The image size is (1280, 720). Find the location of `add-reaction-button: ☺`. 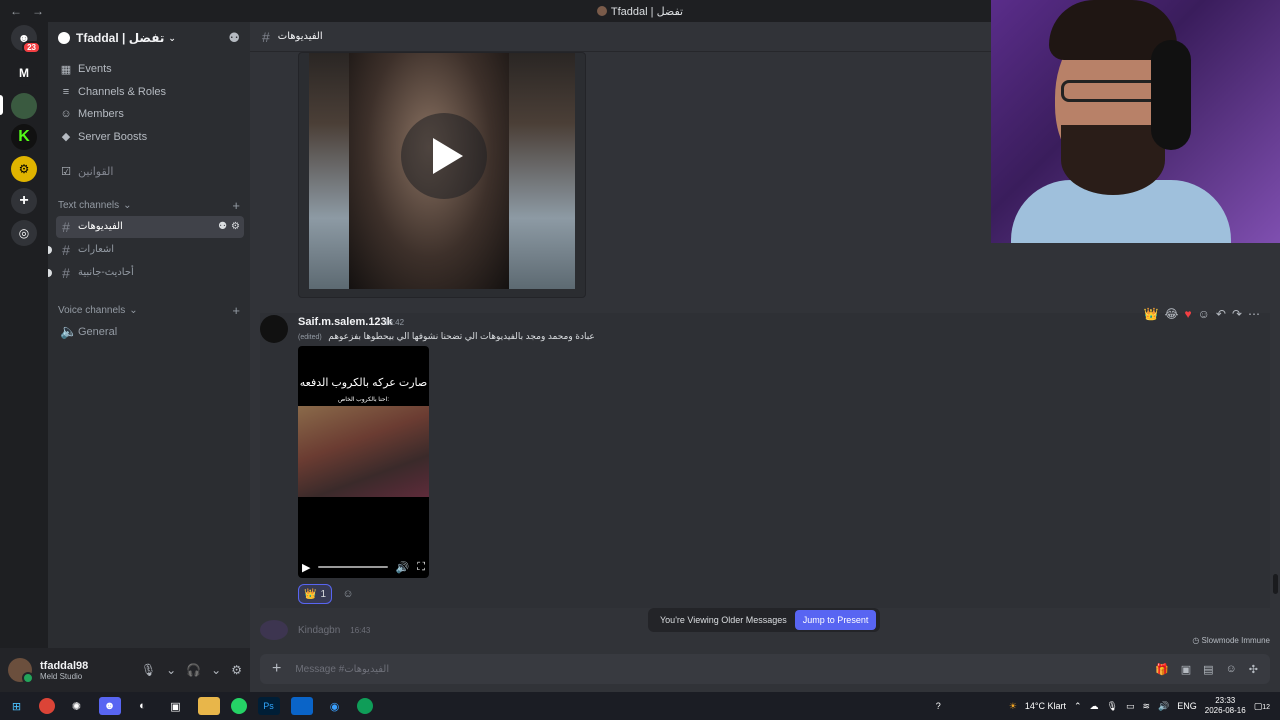

add-reaction-button: ☺ is located at coordinates (348, 594).